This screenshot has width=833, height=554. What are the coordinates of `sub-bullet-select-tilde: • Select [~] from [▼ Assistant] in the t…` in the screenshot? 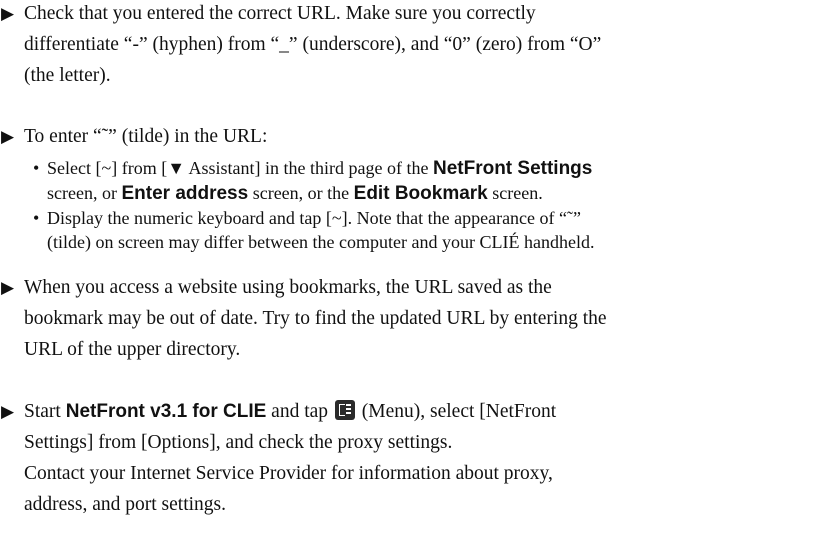 It's located at (313, 181).